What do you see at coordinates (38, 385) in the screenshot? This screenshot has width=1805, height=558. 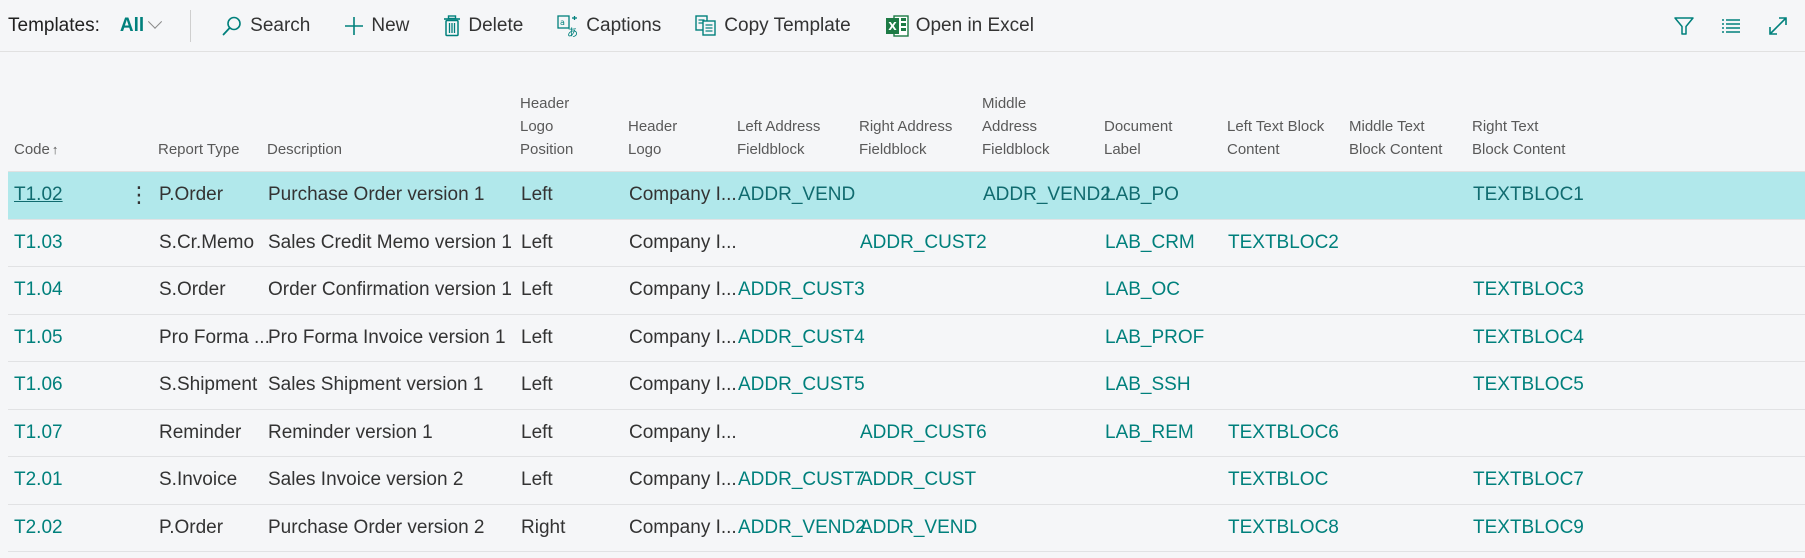 I see `code-cell: T1.06` at bounding box center [38, 385].